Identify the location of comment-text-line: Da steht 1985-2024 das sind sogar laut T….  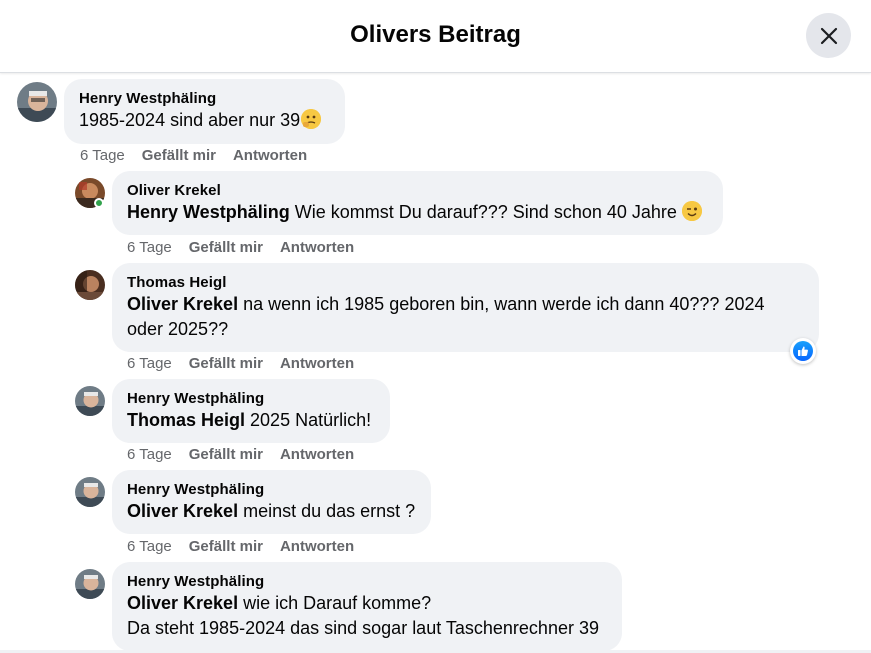
(363, 628).